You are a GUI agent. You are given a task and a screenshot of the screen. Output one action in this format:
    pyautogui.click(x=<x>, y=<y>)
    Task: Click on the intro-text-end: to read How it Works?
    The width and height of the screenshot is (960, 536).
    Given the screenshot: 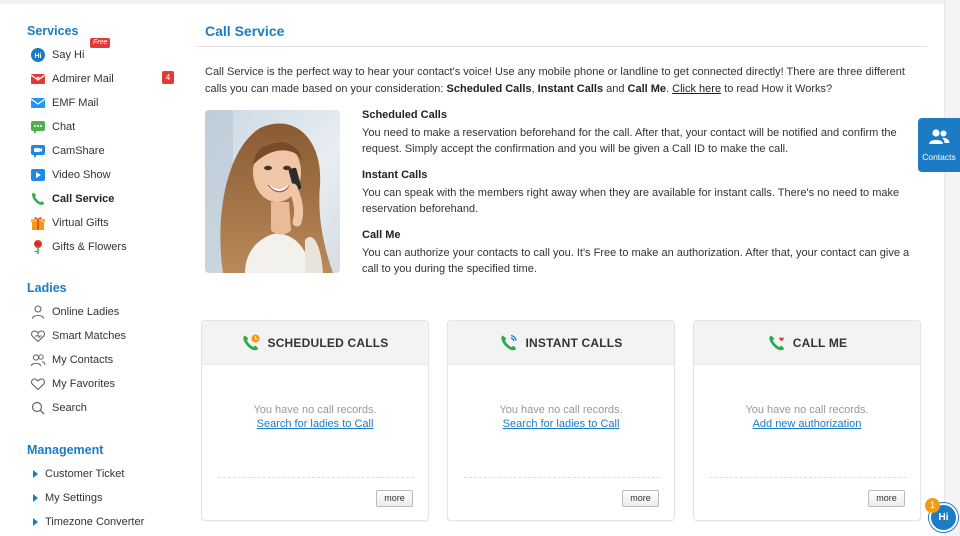 What is the action you would take?
    pyautogui.click(x=777, y=88)
    